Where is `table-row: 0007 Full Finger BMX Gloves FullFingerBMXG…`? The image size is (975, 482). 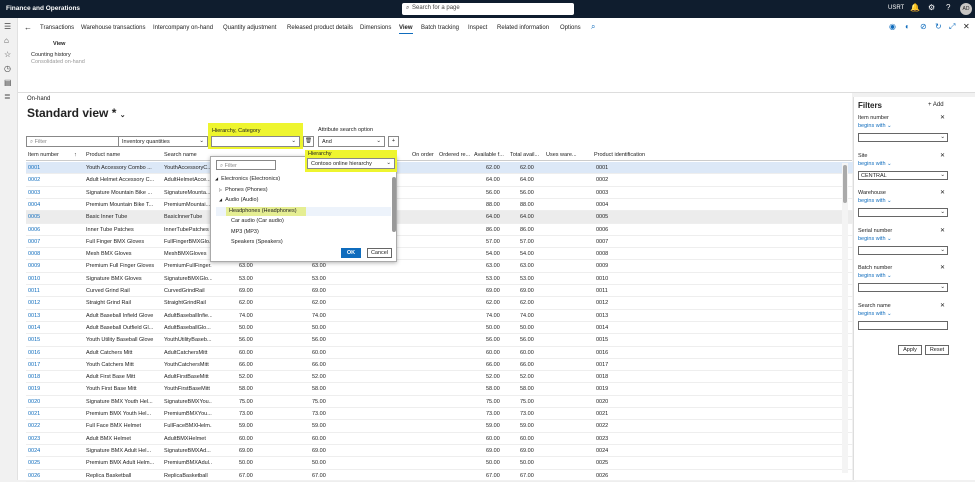 table-row: 0007 Full Finger BMX Gloves FullFingerBMXG… is located at coordinates (441, 242).